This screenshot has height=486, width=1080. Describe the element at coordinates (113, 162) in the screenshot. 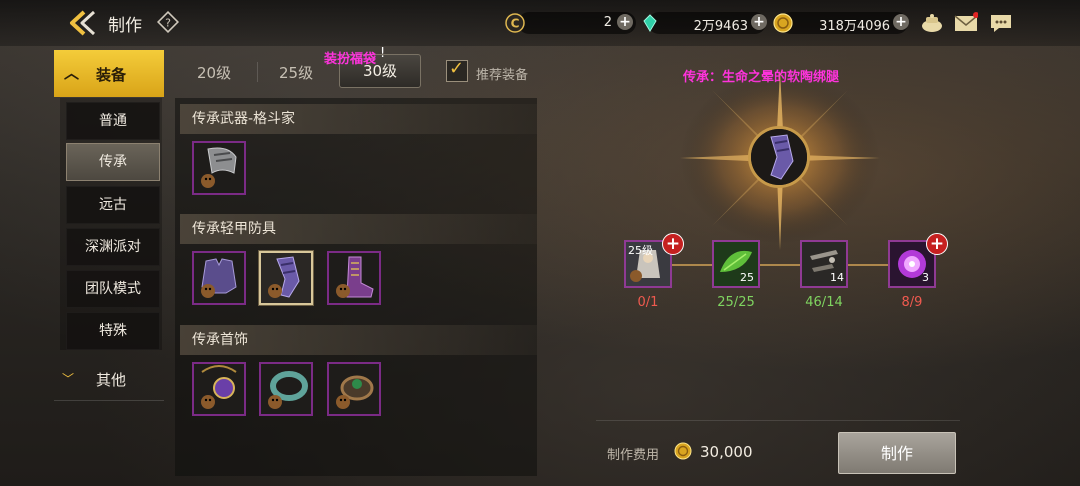

I see `sub-category-inherit: 传承` at that location.